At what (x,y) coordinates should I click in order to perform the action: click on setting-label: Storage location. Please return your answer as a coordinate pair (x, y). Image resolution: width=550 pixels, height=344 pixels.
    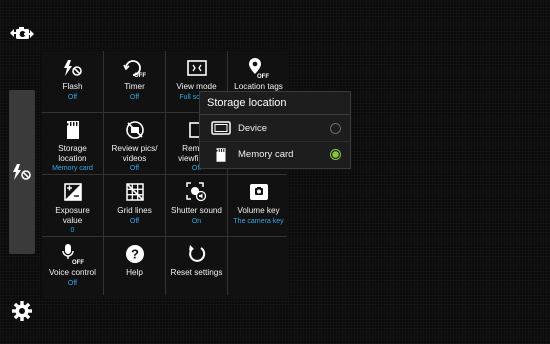
    Looking at the image, I should click on (72, 153).